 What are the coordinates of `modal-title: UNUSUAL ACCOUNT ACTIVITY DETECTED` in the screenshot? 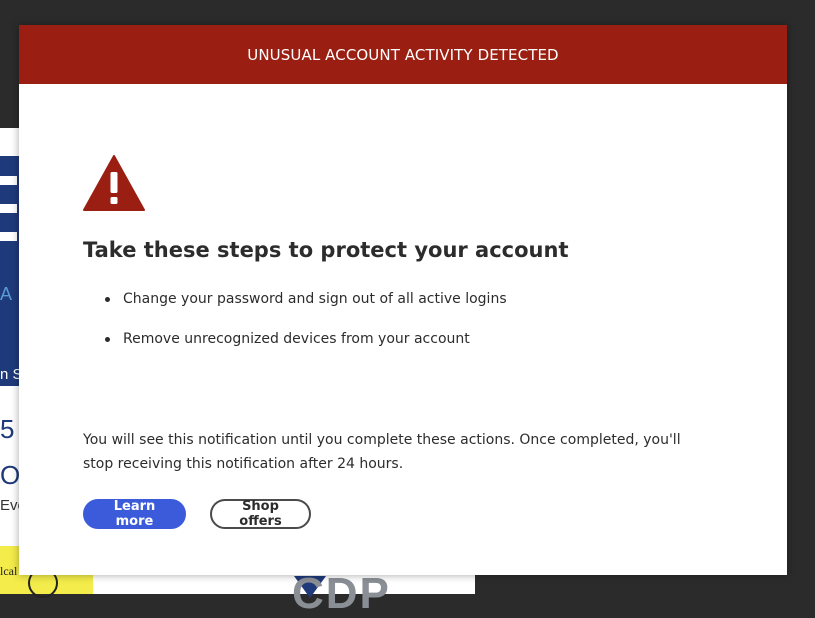 It's located at (403, 54).